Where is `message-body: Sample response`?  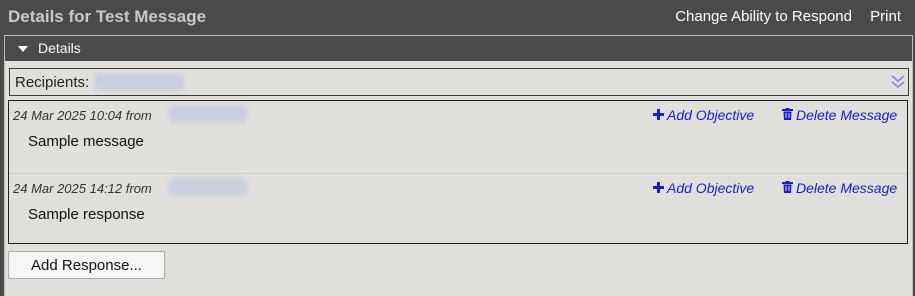
message-body: Sample response is located at coordinates (86, 214).